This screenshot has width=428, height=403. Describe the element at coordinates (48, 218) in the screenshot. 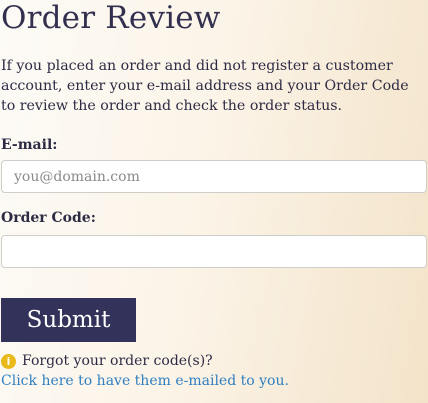

I see `order-code-label: Order Code:` at that location.